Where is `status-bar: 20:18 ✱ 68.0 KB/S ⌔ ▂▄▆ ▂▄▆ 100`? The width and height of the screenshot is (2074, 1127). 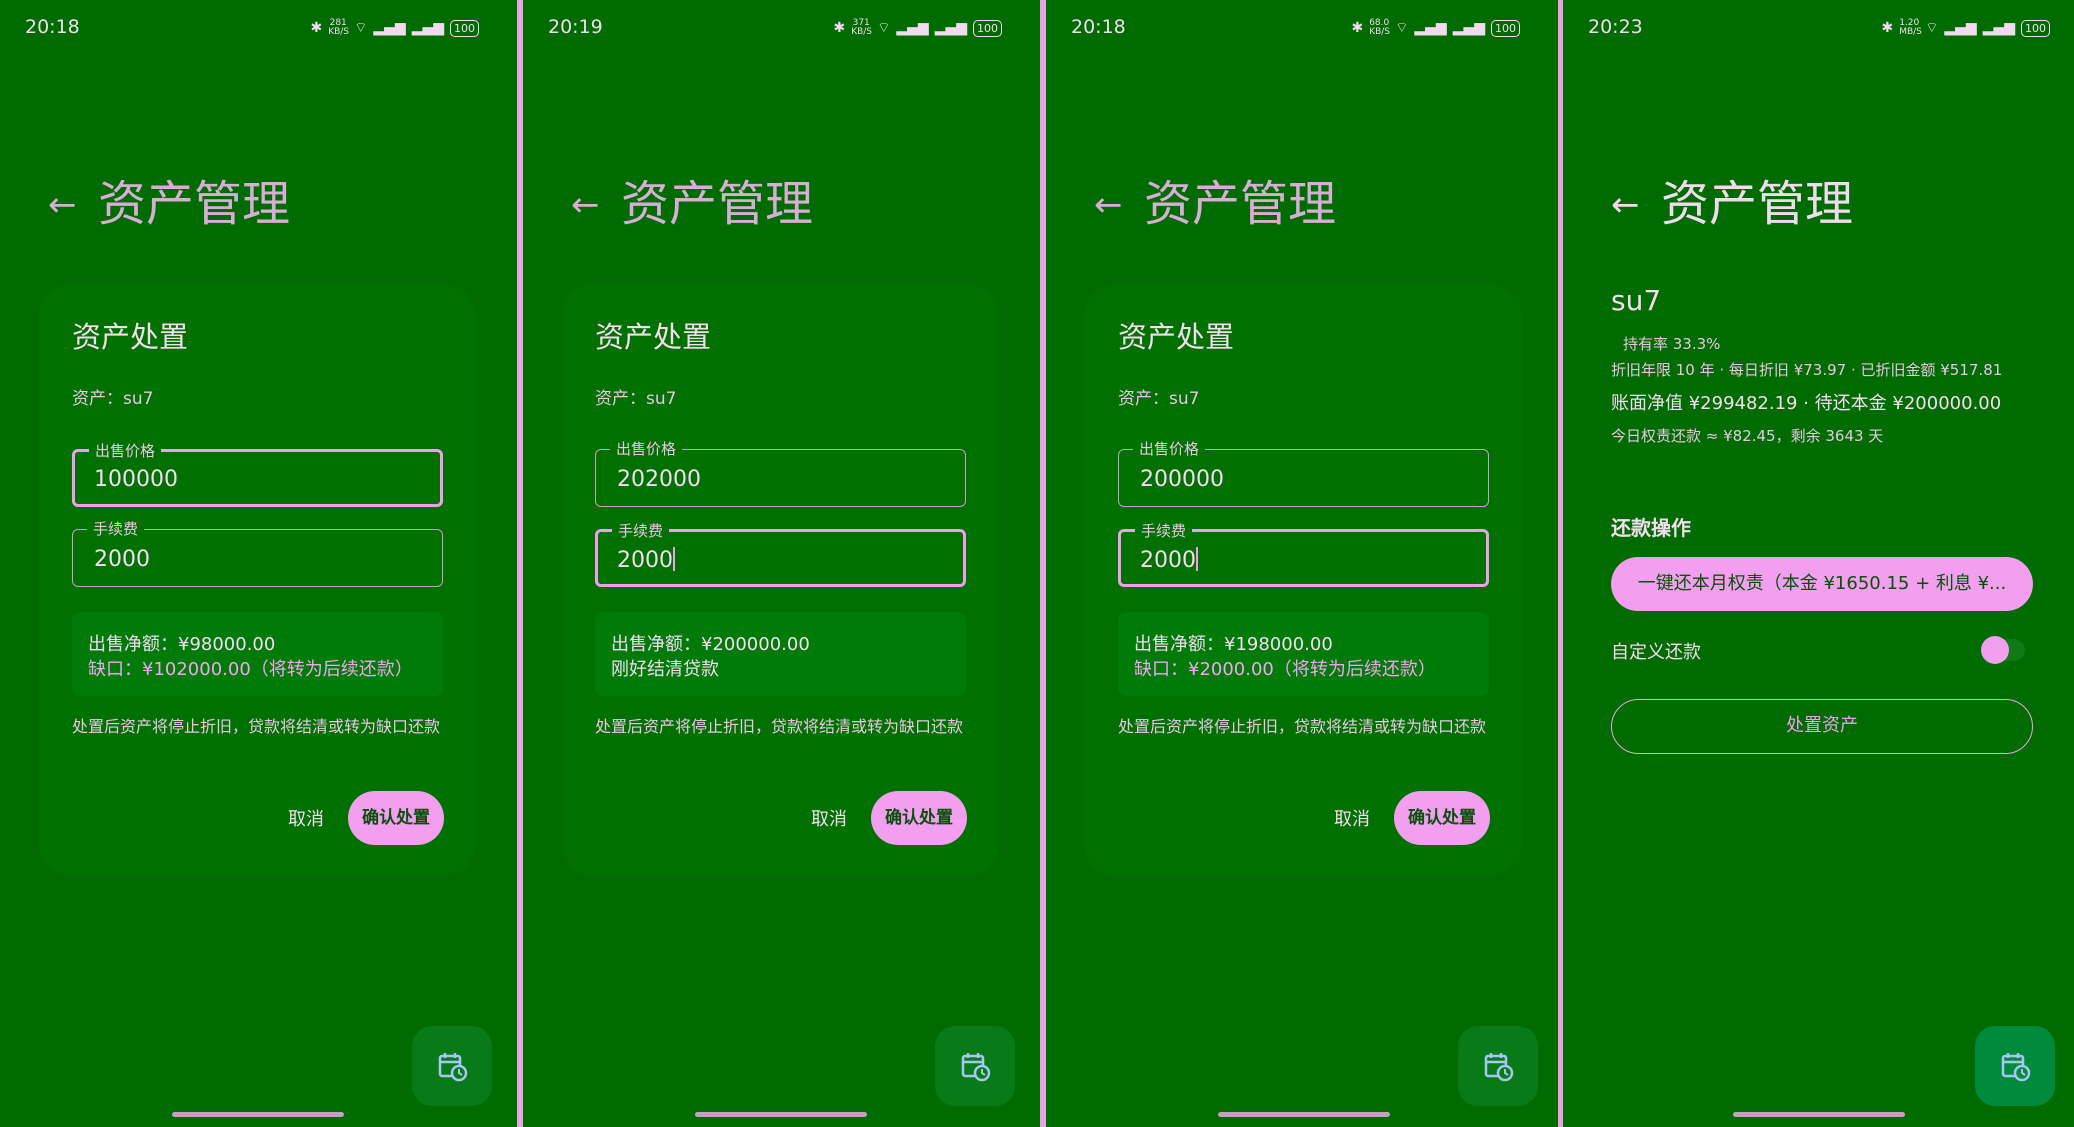 status-bar: 20:18 ✱ 68.0 KB/S ⌔ ▂▄▆ ▂▄▆ 100 is located at coordinates (1302, 28).